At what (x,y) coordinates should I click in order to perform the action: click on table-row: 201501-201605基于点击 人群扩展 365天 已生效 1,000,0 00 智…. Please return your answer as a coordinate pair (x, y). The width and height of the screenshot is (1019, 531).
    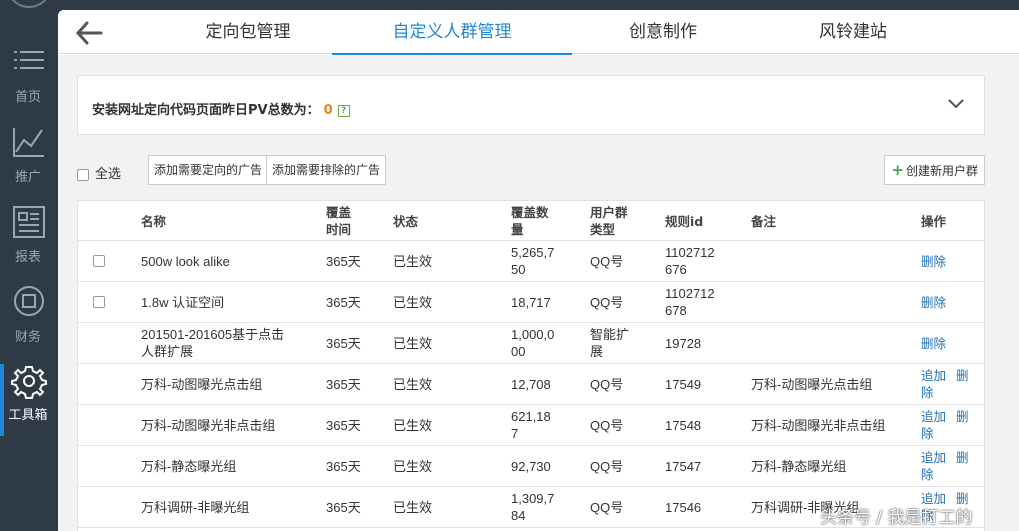
    Looking at the image, I should click on (531, 343).